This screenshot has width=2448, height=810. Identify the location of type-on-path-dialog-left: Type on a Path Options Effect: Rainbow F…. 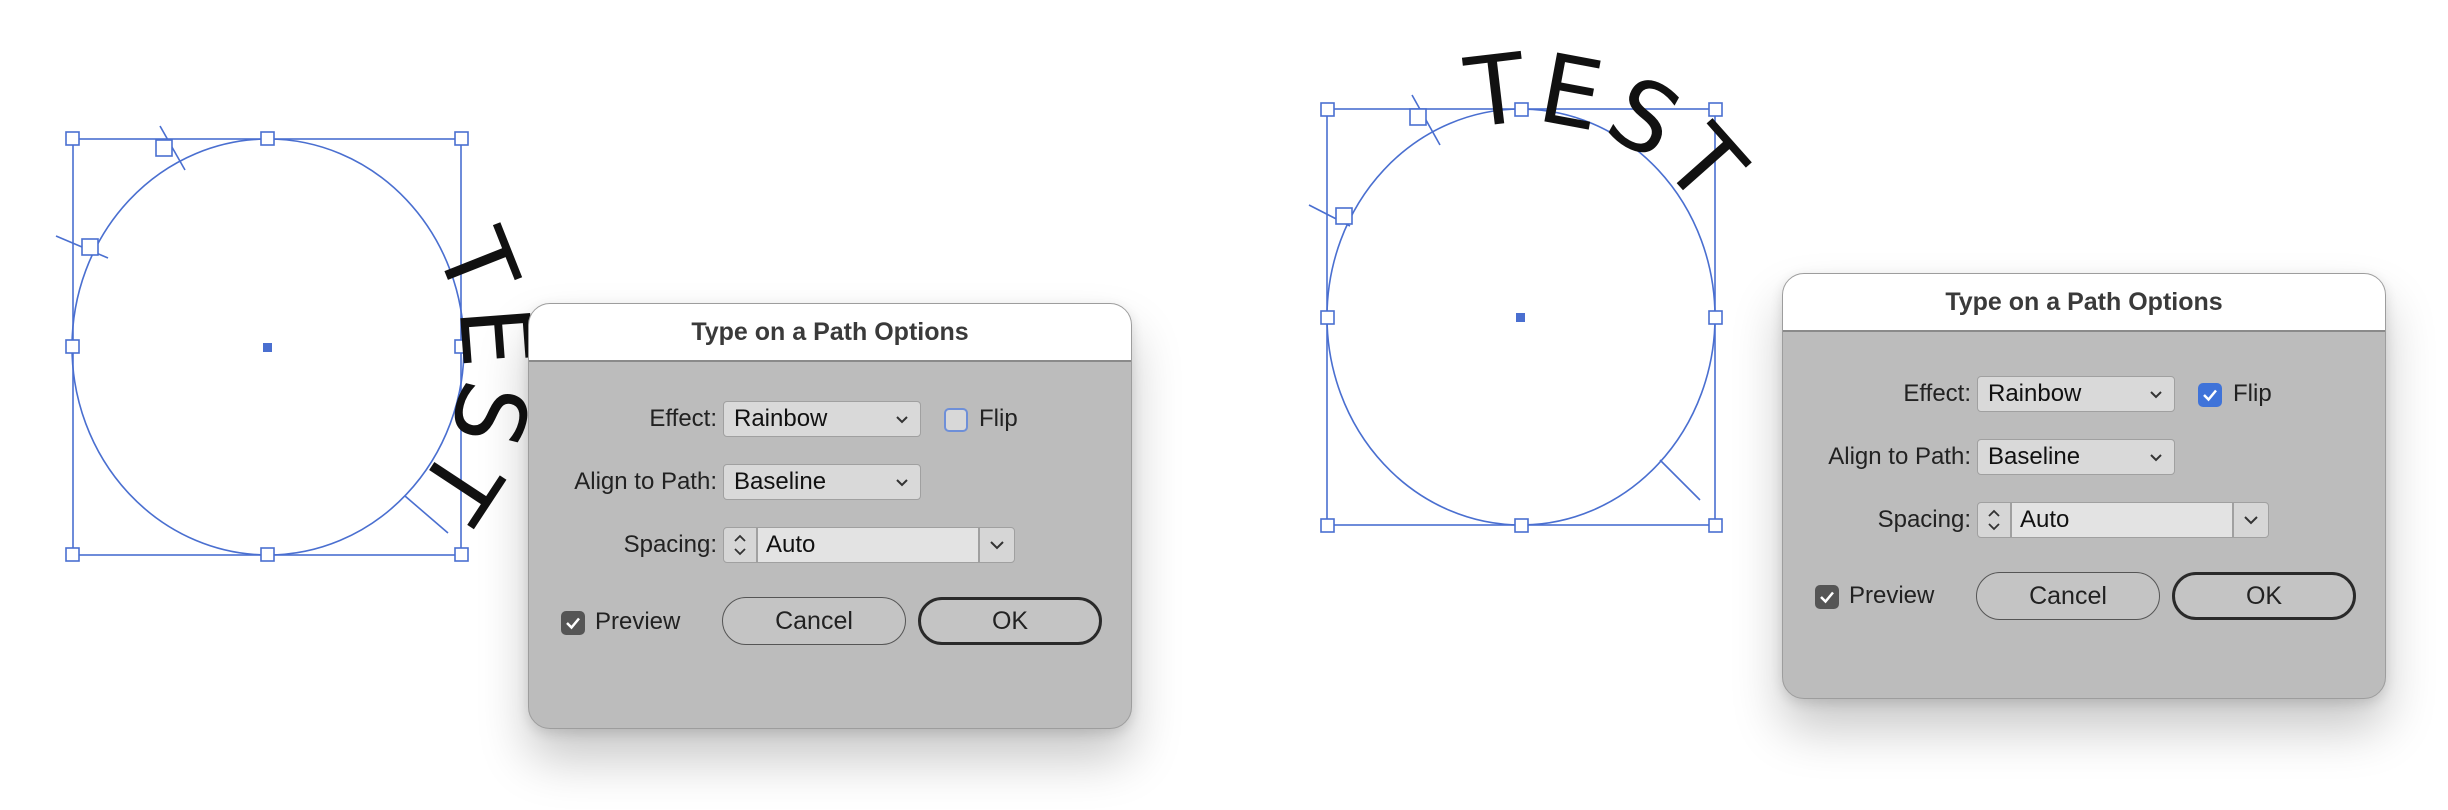
(830, 516).